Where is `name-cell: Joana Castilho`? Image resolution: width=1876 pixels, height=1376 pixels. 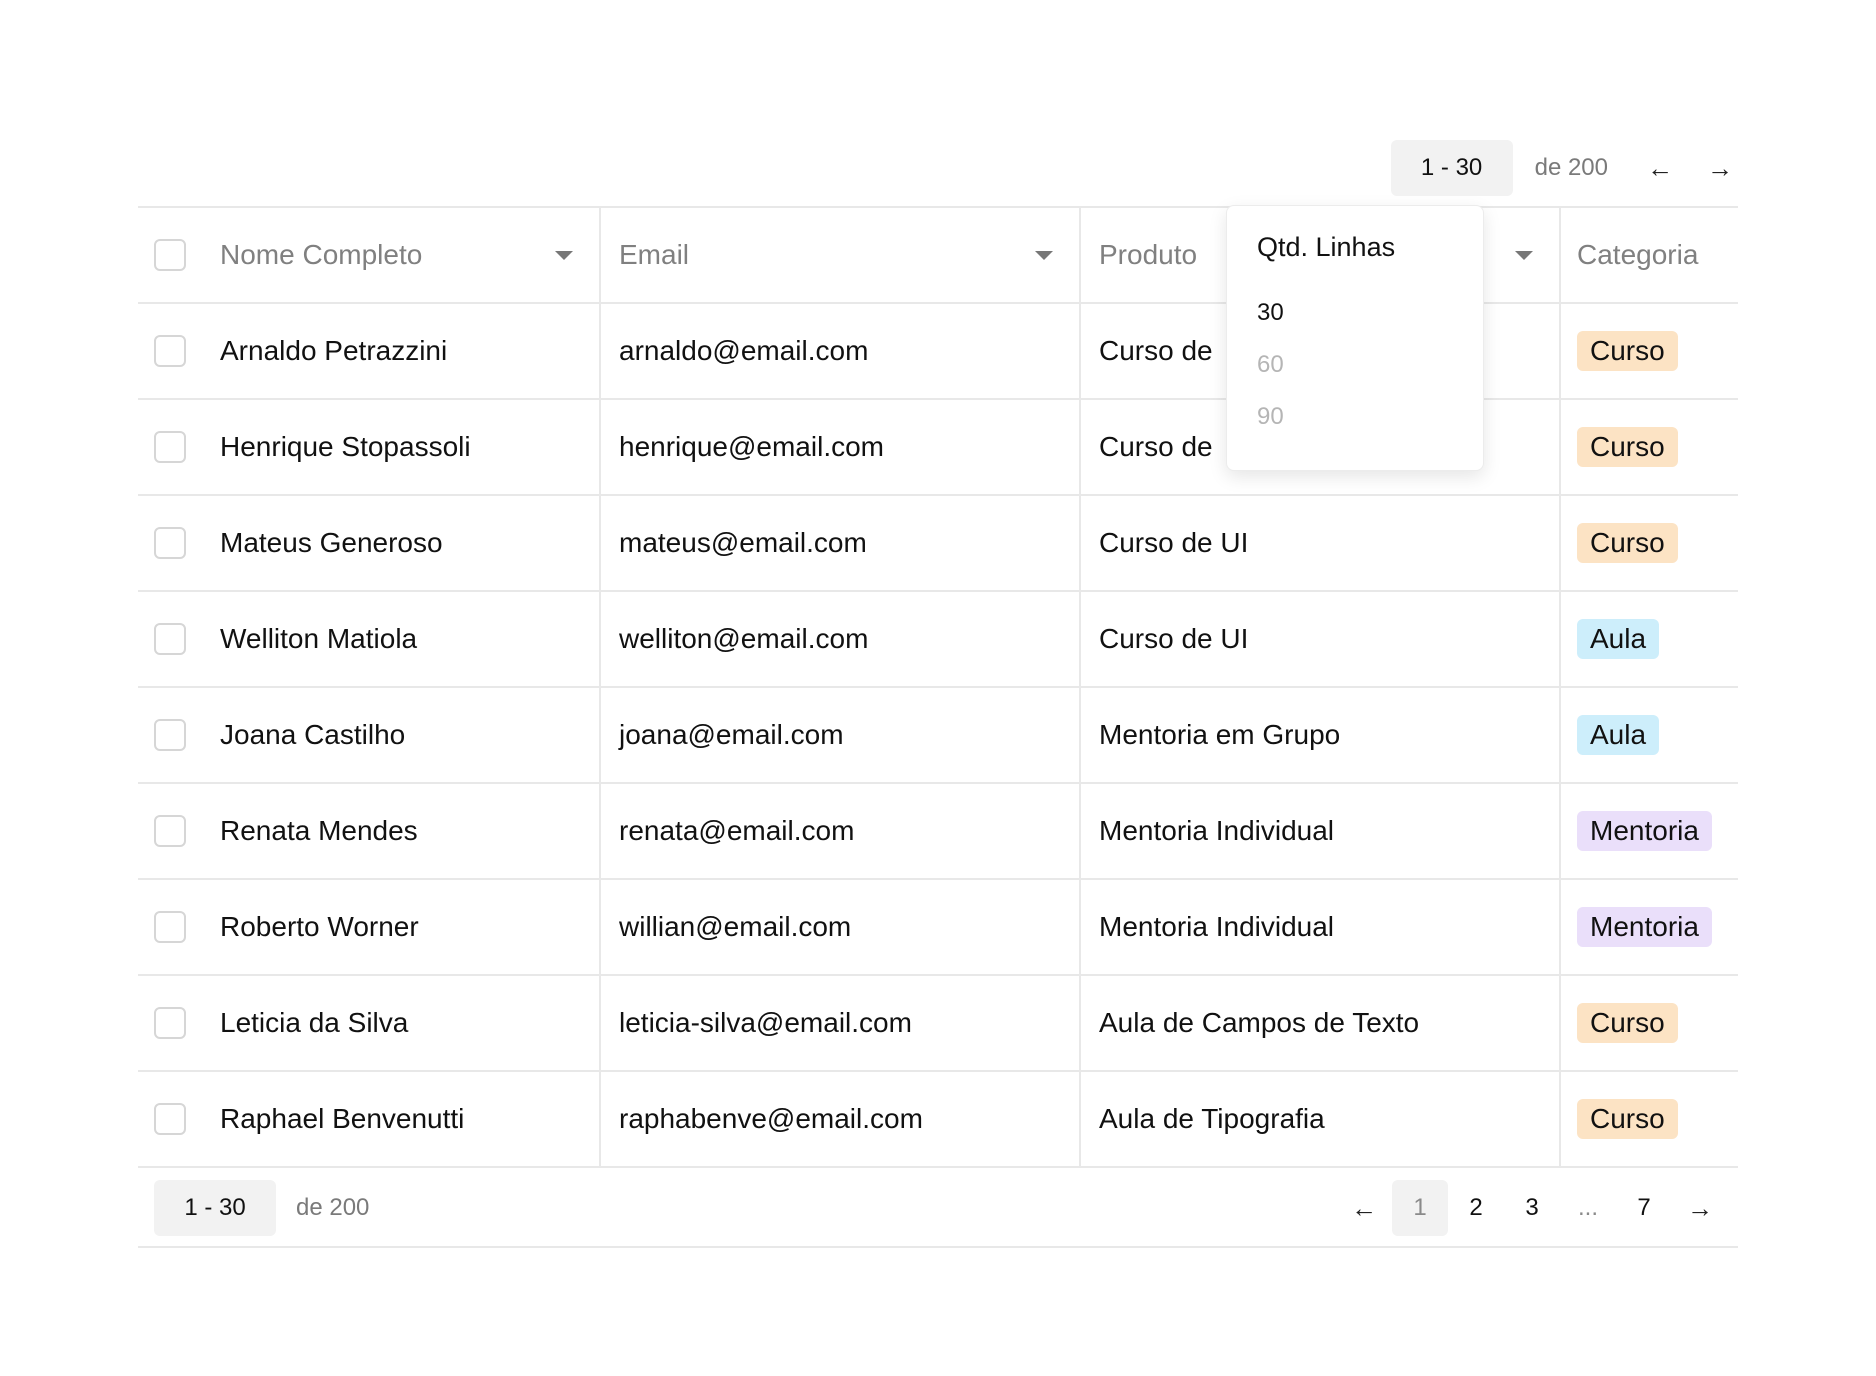 name-cell: Joana Castilho is located at coordinates (369, 735).